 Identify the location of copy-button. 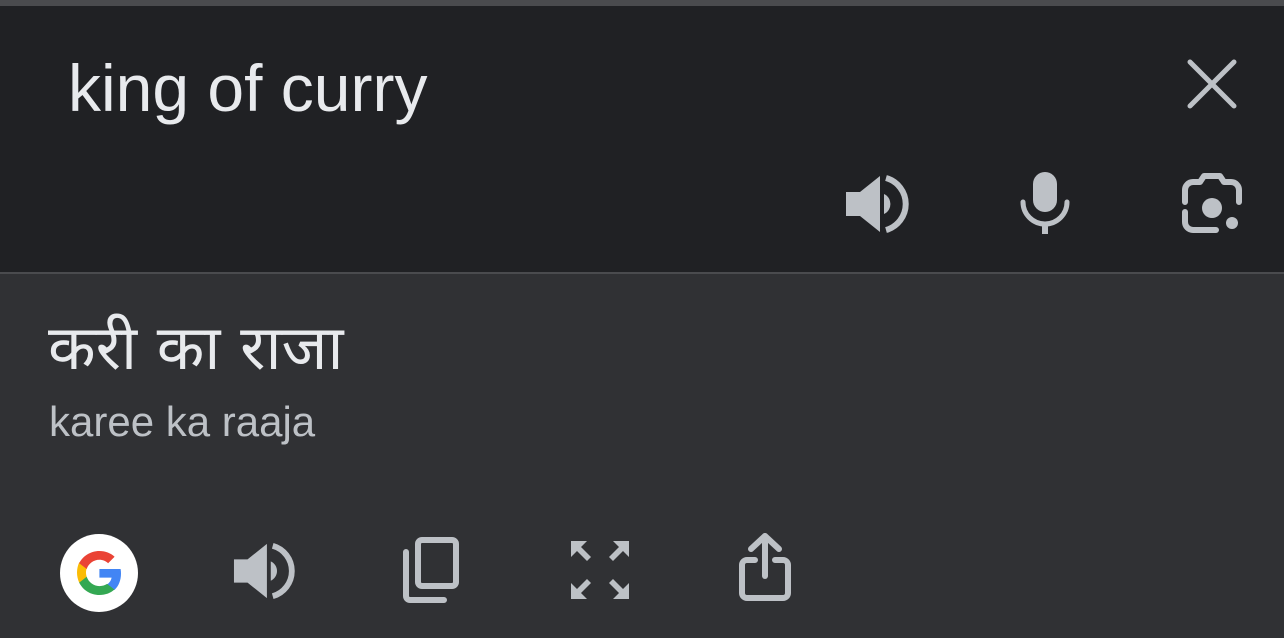
(431, 570).